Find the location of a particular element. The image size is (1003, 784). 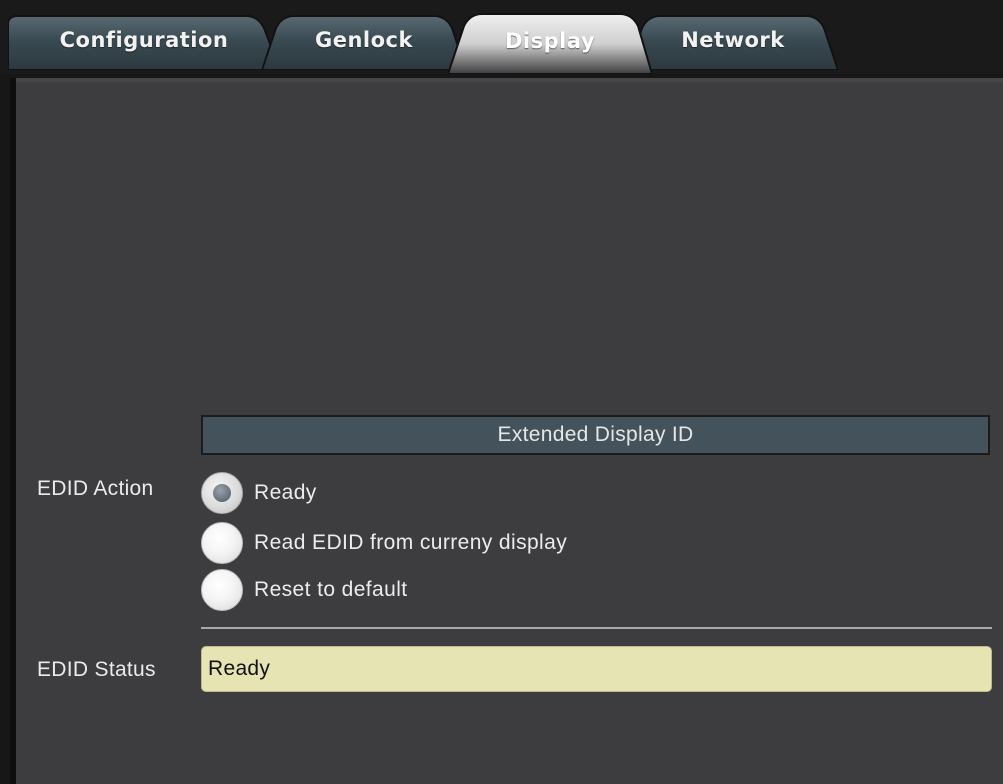

edid-status-field: Ready is located at coordinates (596, 669).